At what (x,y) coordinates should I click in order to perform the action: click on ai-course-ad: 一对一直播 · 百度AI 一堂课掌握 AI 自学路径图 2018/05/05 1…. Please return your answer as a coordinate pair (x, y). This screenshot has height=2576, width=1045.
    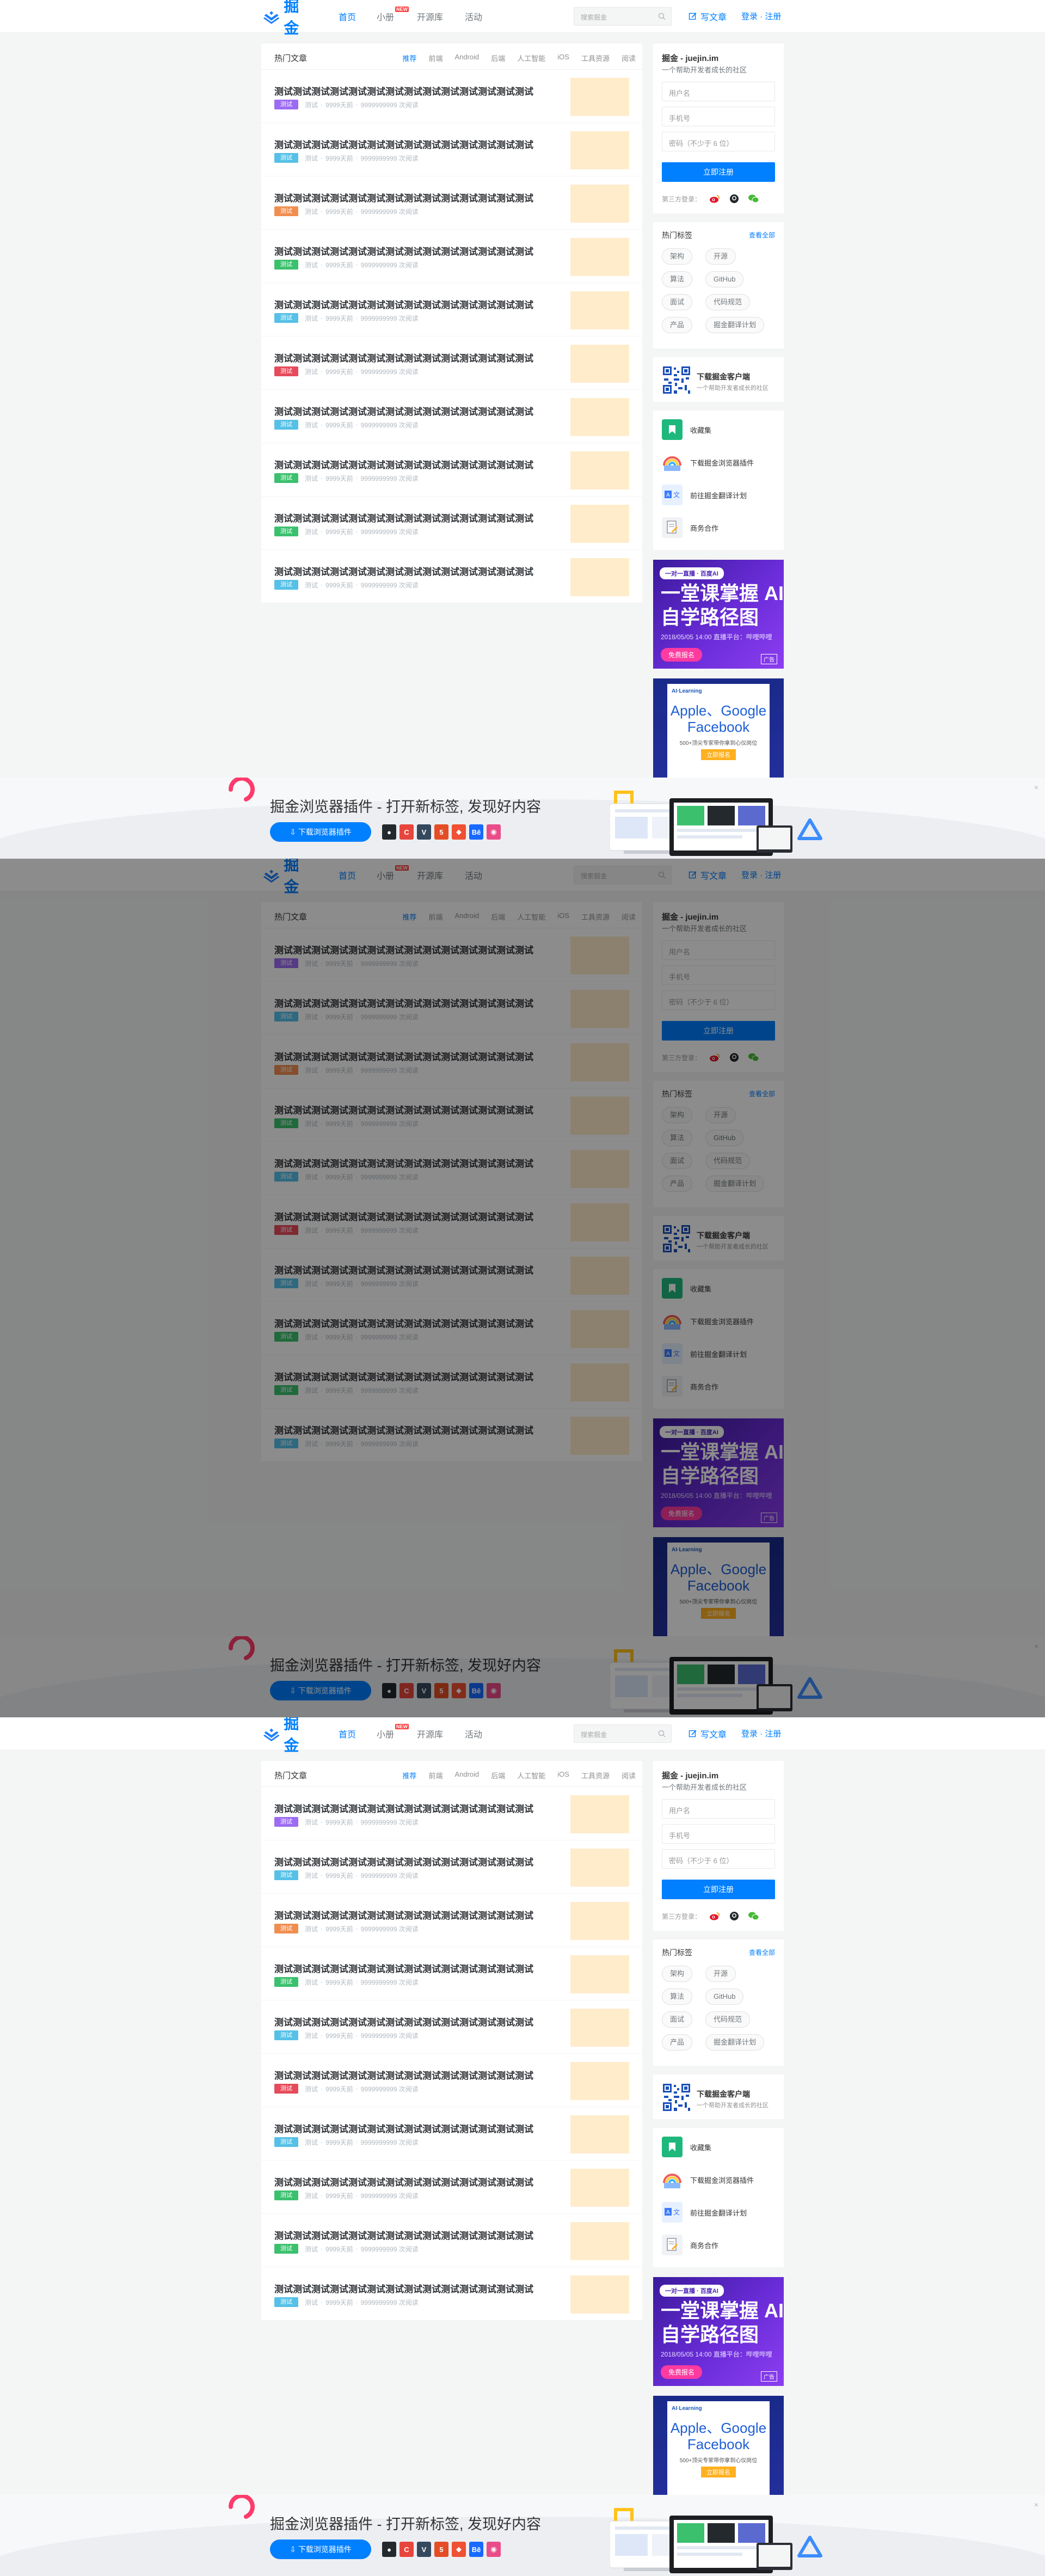
    Looking at the image, I should click on (718, 614).